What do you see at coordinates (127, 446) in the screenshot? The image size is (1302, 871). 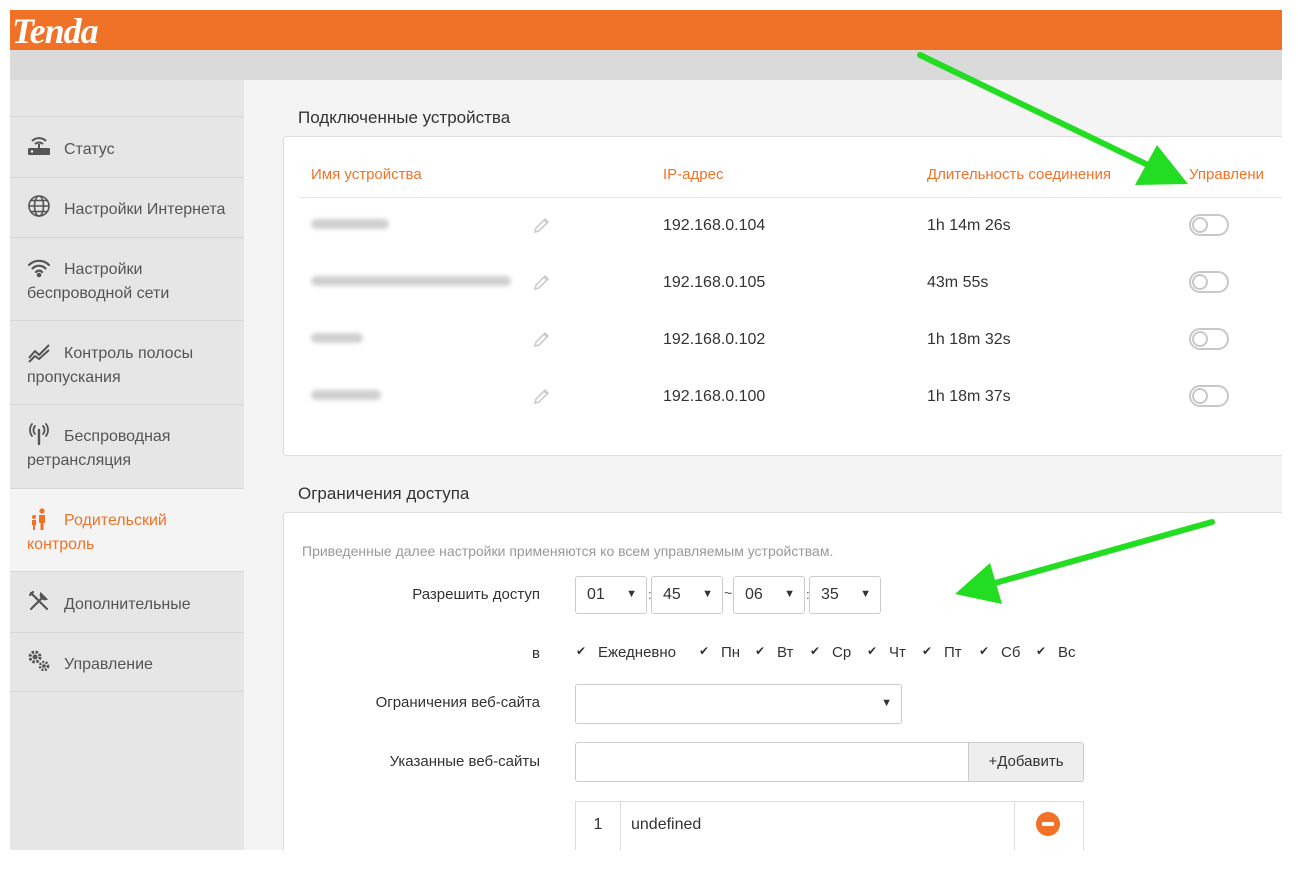 I see `sidebar-item-repeater: Беспроводная ретрансляция` at bounding box center [127, 446].